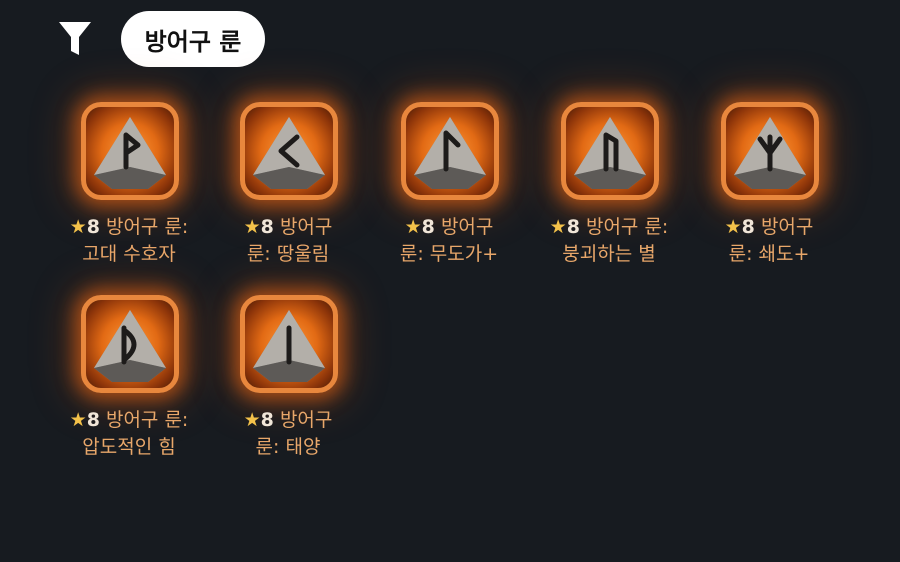 The height and width of the screenshot is (562, 900). I want to click on rune-item: ★8 방어구 룬: 땅울림, so click(288, 197).